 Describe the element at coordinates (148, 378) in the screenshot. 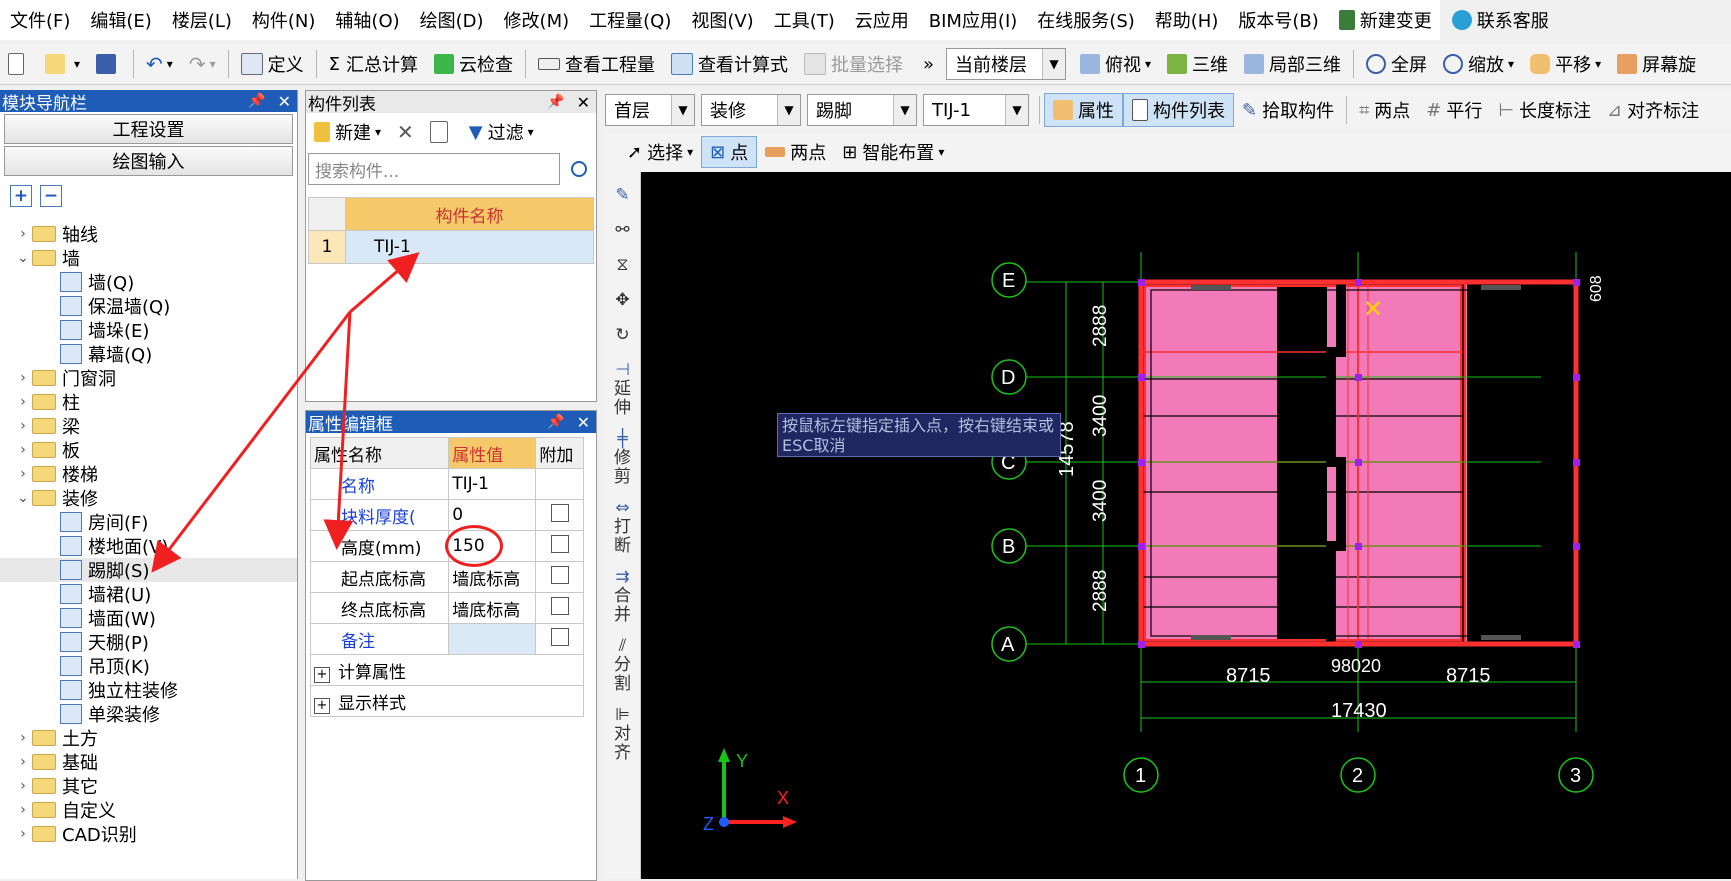

I see `tree-group-item: › 门窗洞` at that location.